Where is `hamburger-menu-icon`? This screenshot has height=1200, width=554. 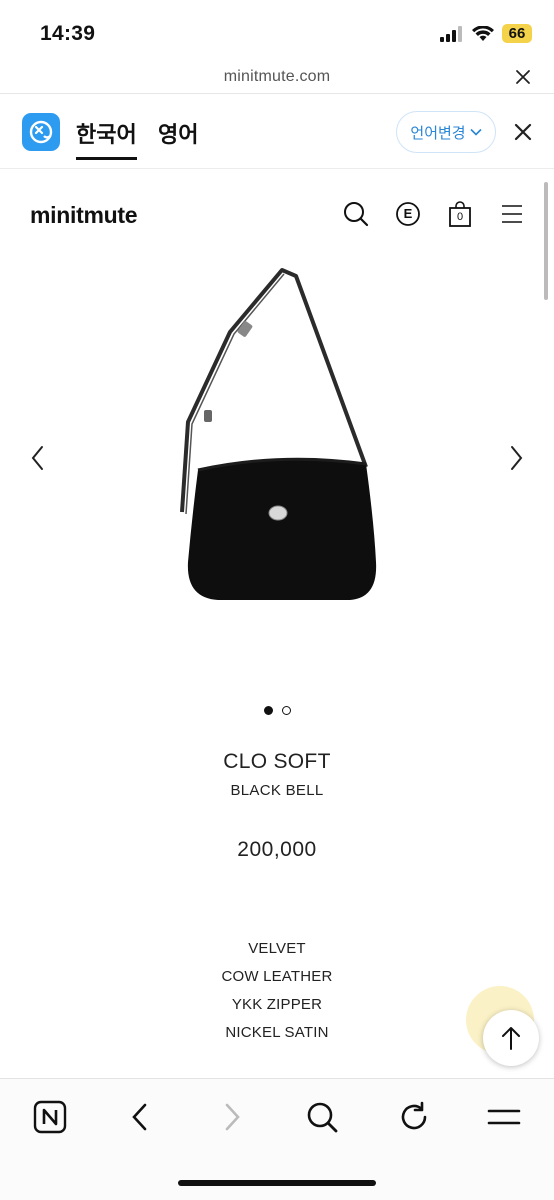 hamburger-menu-icon is located at coordinates (512, 214).